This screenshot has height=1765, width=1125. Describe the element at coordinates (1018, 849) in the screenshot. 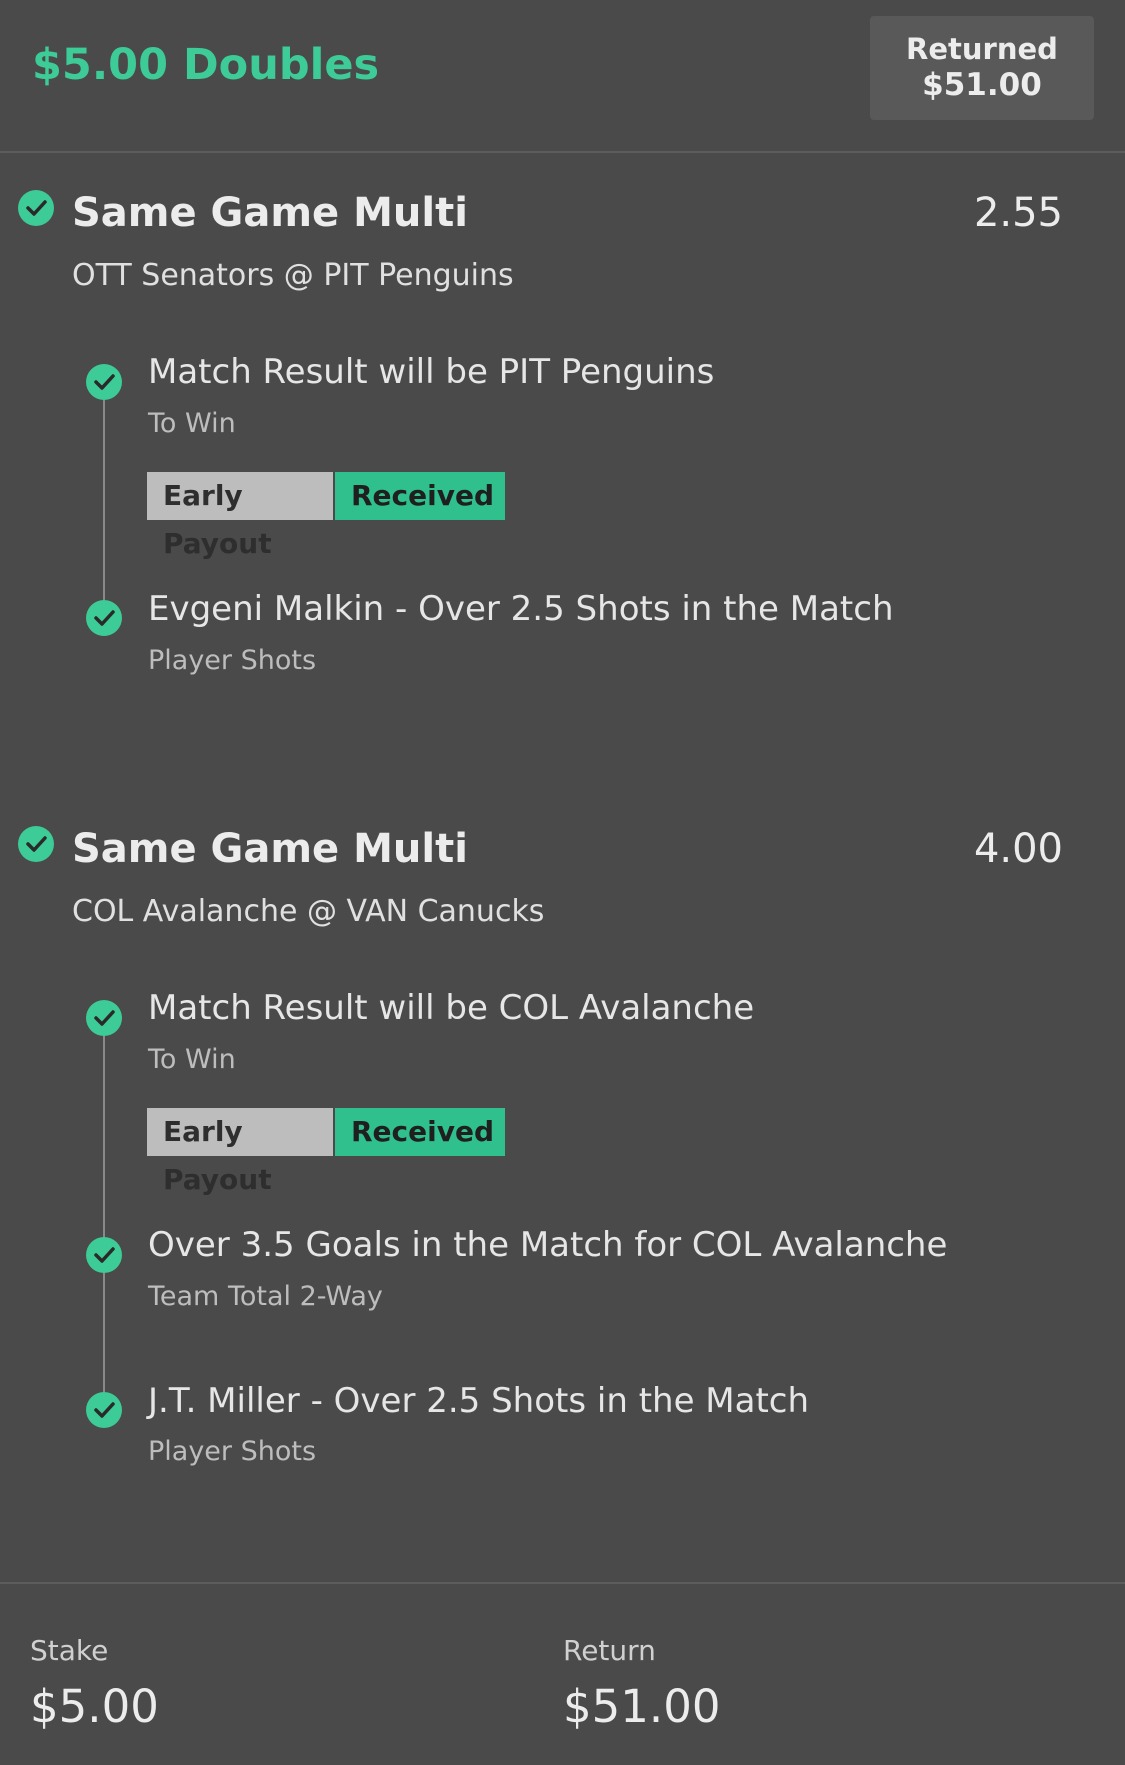

I see `group-odds: 4.00` at that location.